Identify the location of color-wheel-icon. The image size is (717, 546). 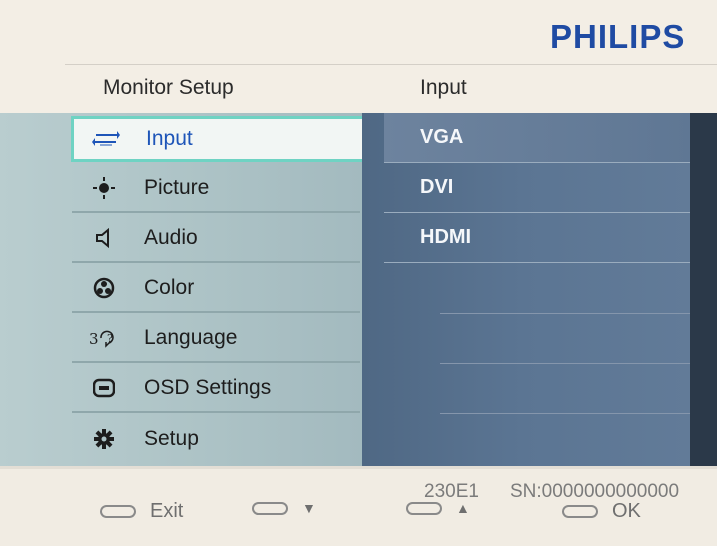
(104, 288).